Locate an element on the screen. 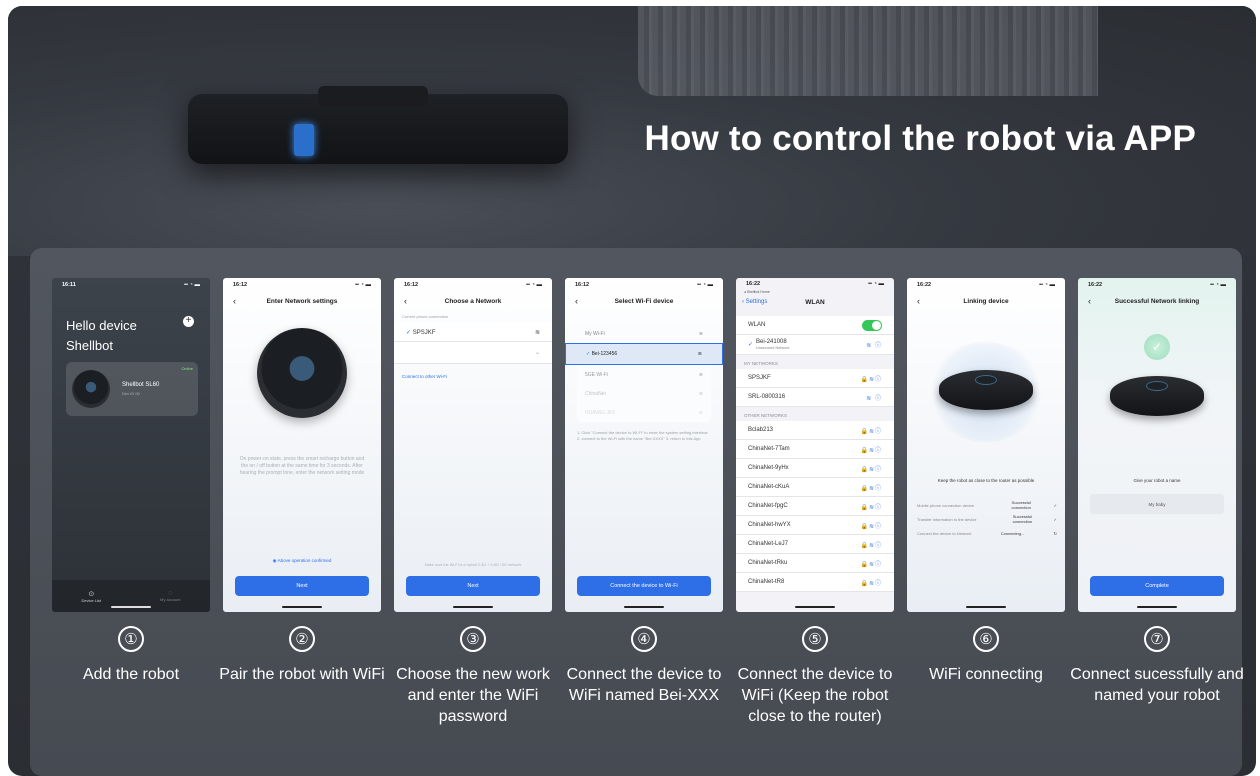 The width and height of the screenshot is (1260, 776). complete-button: Complete is located at coordinates (1157, 586).